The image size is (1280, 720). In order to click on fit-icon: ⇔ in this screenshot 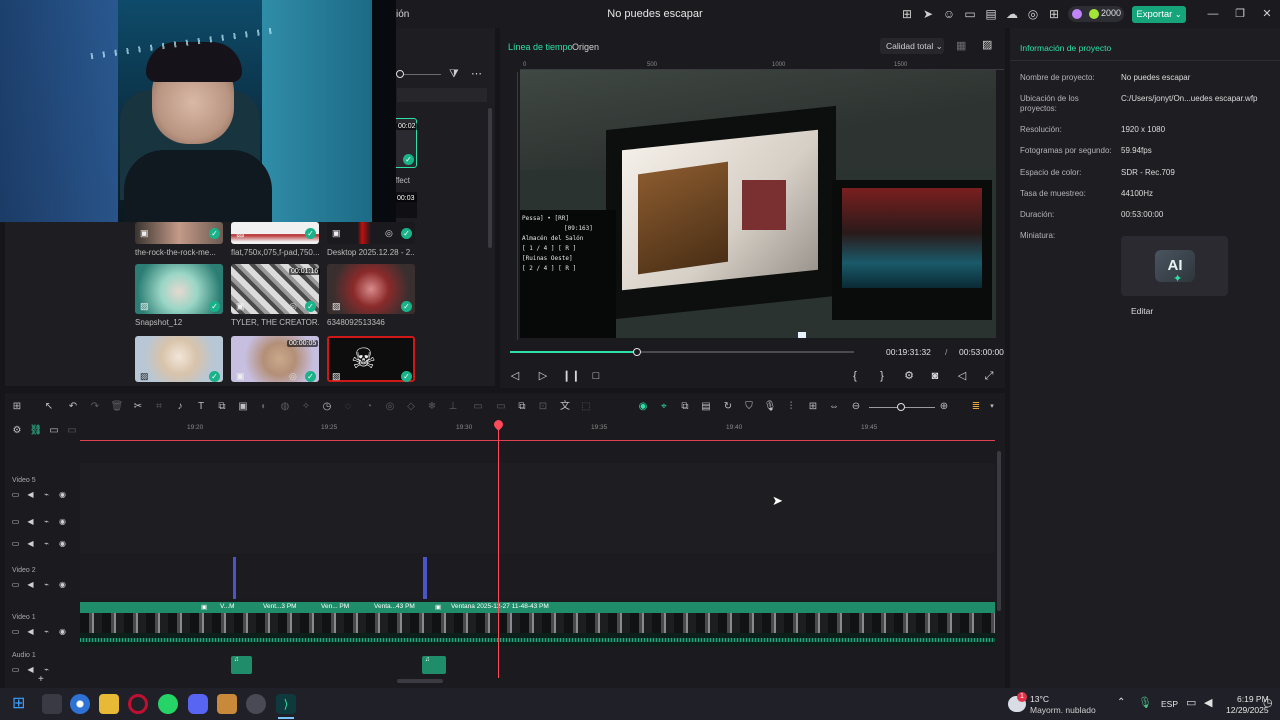, I will do `click(834, 407)`.